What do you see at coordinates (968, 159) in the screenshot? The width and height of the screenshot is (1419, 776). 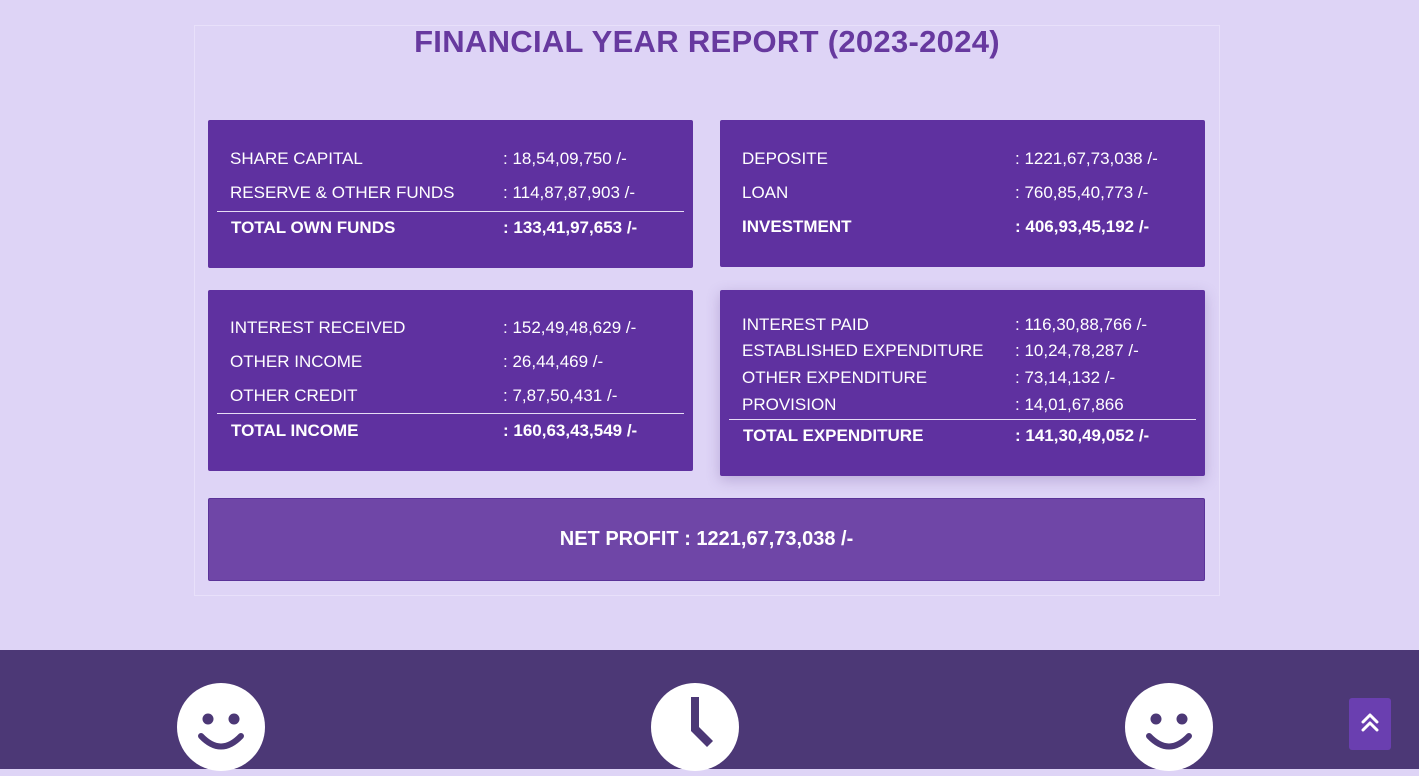 I see `table-row: DEPOSITE : 1221,67,73,038 /-` at bounding box center [968, 159].